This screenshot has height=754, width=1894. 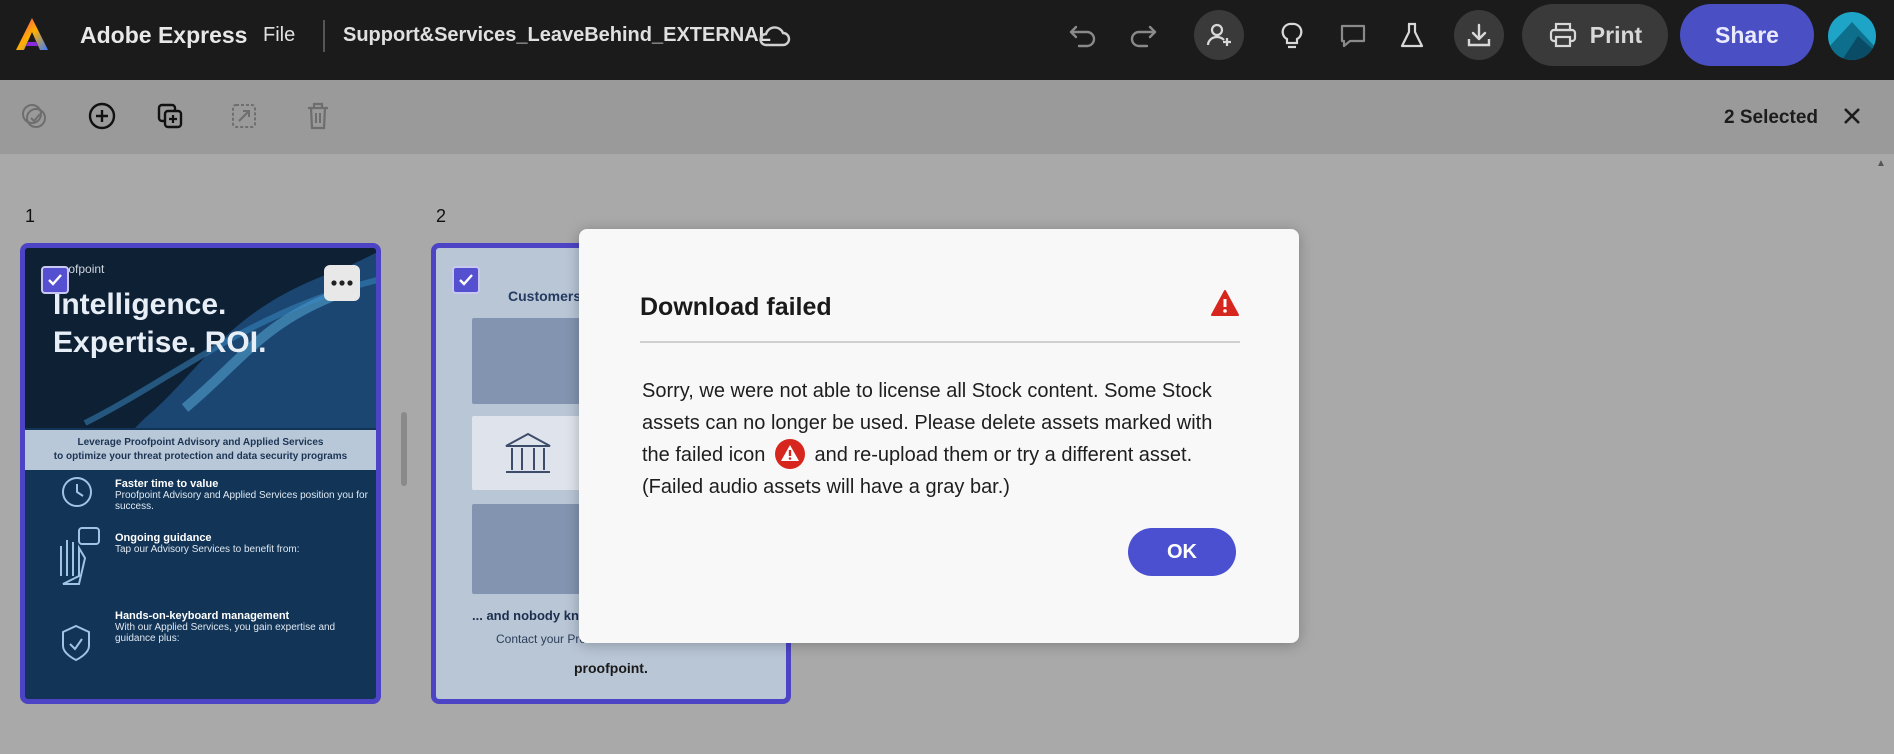 What do you see at coordinates (1479, 35) in the screenshot?
I see `download-icon` at bounding box center [1479, 35].